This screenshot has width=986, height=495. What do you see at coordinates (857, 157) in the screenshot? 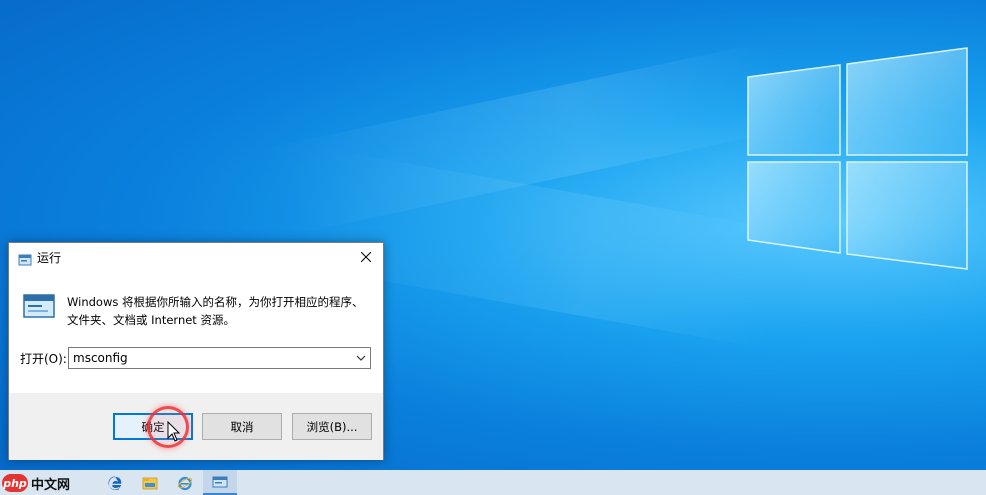
I see `windows-logo-icon` at bounding box center [857, 157].